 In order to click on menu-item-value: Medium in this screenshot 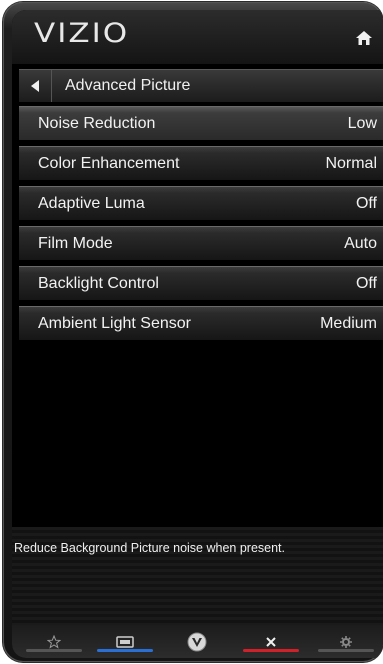, I will do `click(348, 323)`.